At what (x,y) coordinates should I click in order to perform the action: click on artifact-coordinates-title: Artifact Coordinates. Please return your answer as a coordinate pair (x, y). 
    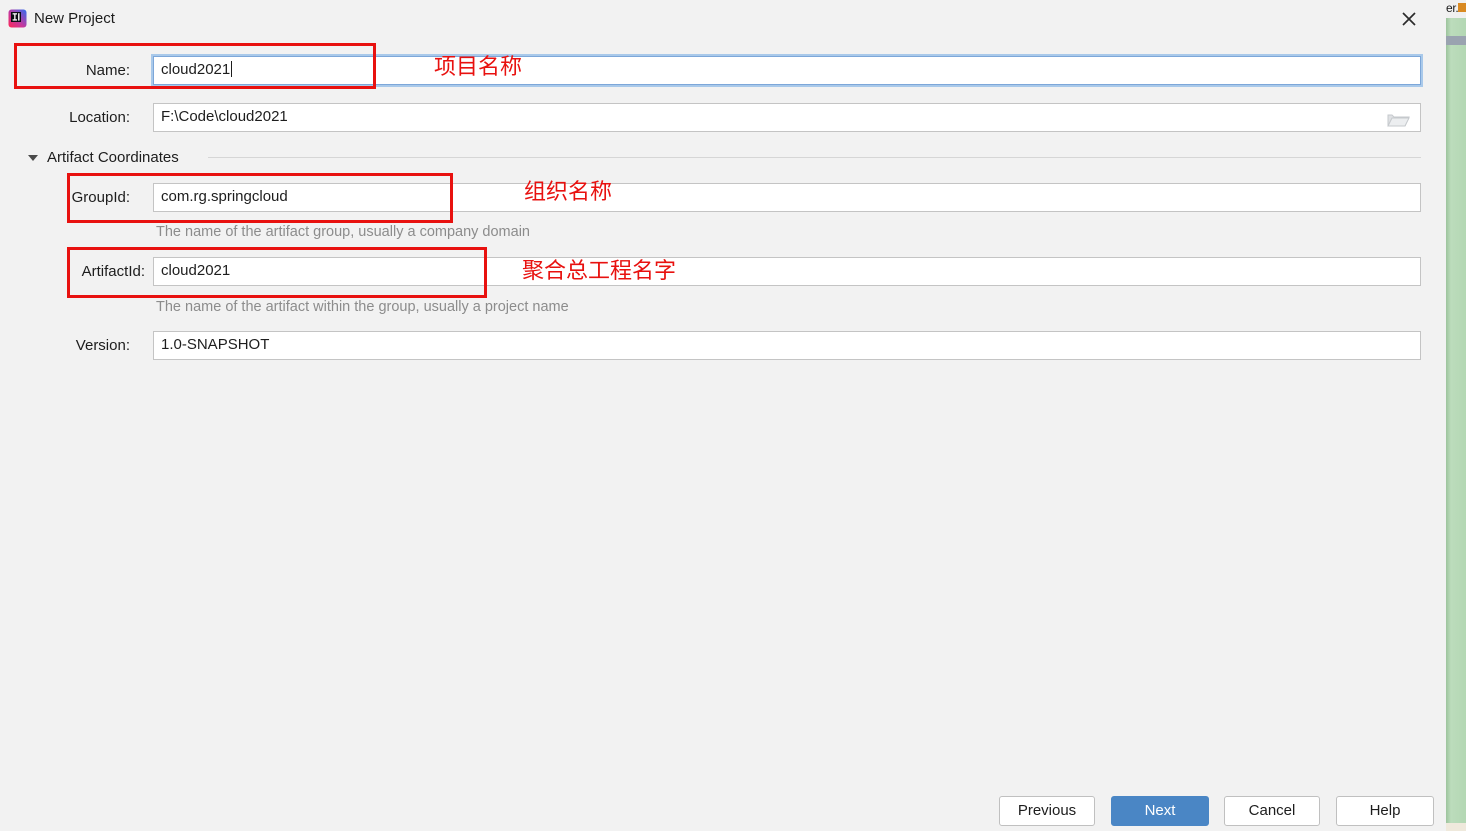
    Looking at the image, I should click on (113, 157).